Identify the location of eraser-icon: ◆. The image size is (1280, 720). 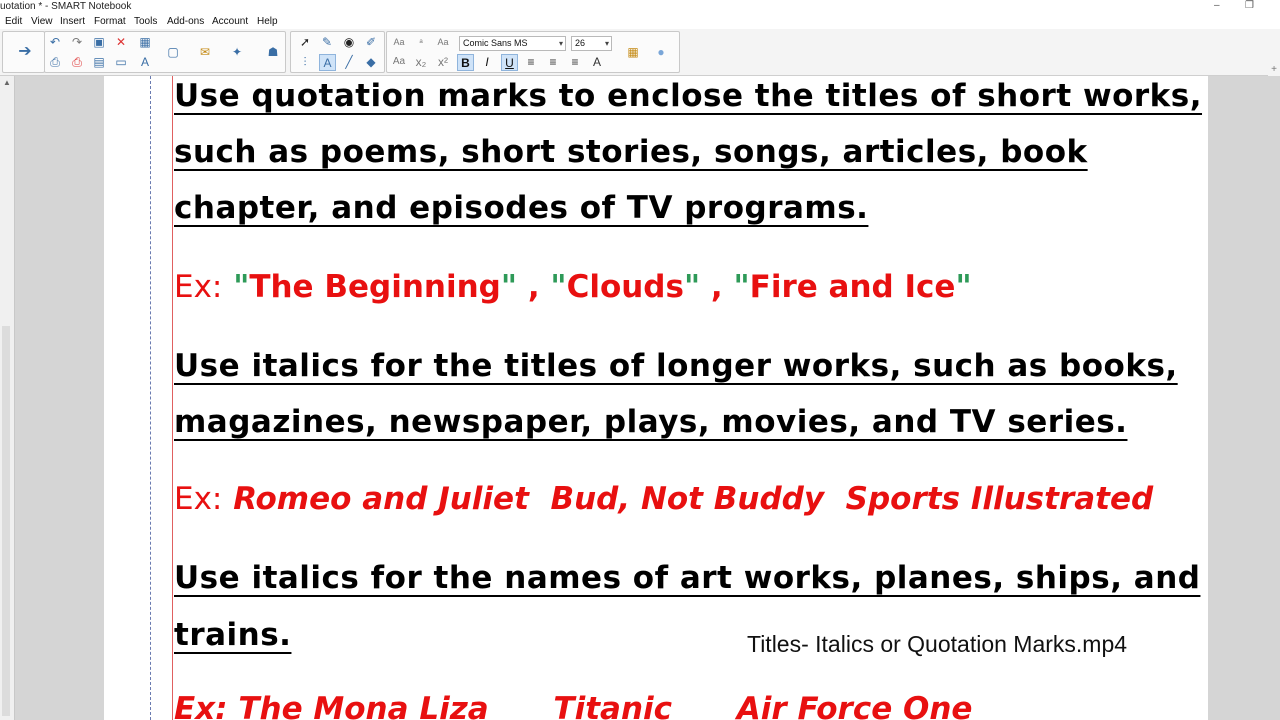
(371, 62).